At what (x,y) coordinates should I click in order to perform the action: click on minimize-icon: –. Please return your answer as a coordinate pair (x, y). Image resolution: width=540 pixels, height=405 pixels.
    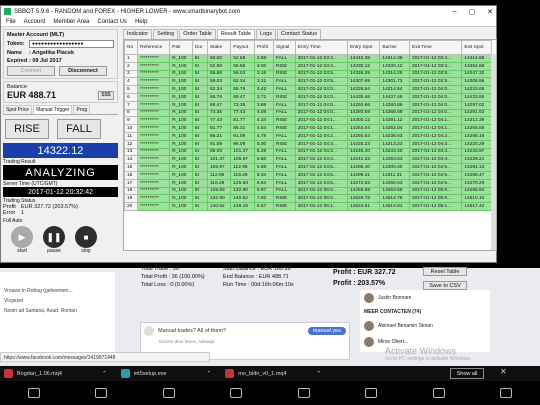
    Looking at the image, I should click on (455, 12).